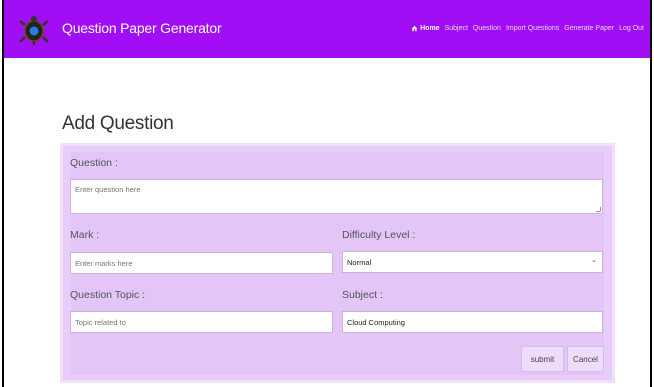  Describe the element at coordinates (631, 28) in the screenshot. I see `nav-item-log-out: Log Out` at that location.